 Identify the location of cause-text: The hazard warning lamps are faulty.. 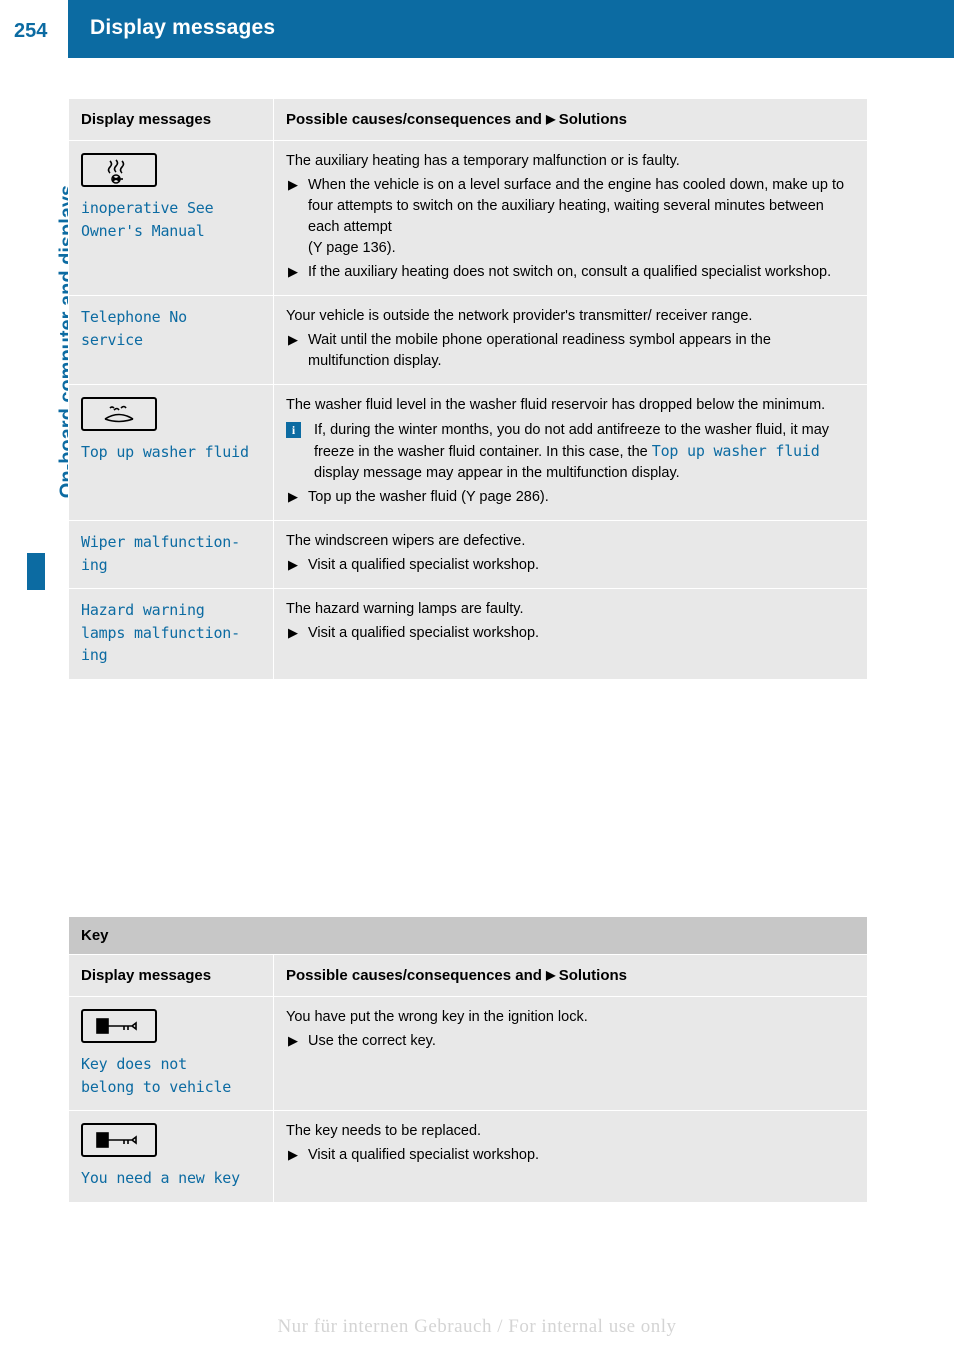
(405, 609).